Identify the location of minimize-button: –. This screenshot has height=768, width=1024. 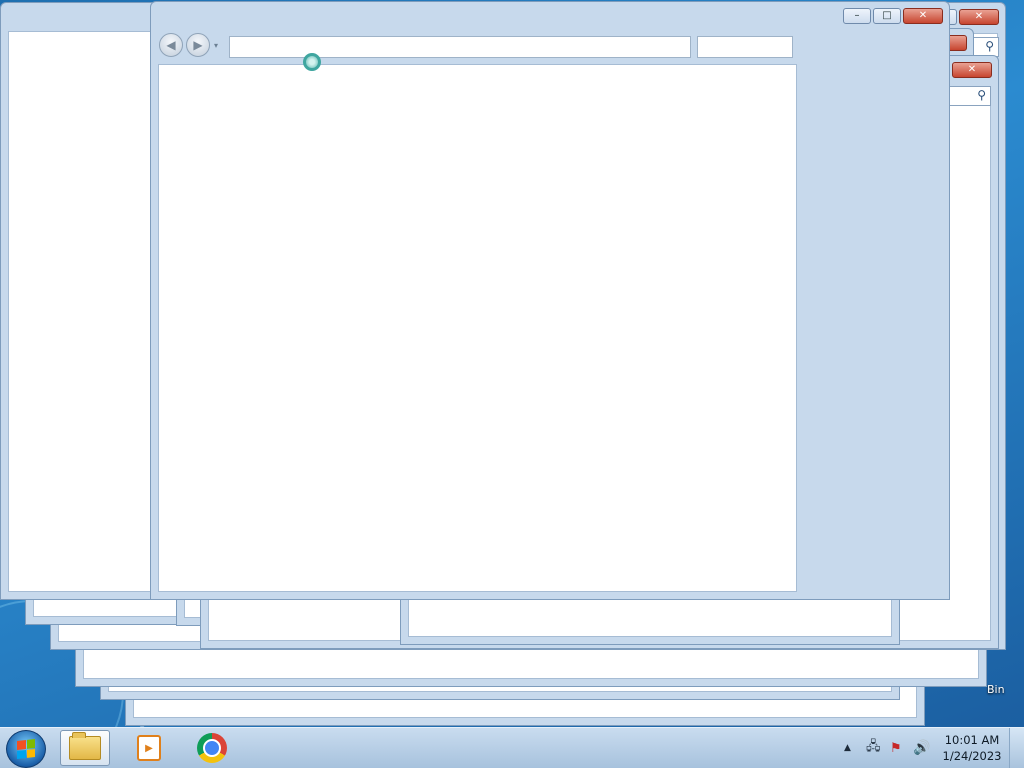
(857, 16).